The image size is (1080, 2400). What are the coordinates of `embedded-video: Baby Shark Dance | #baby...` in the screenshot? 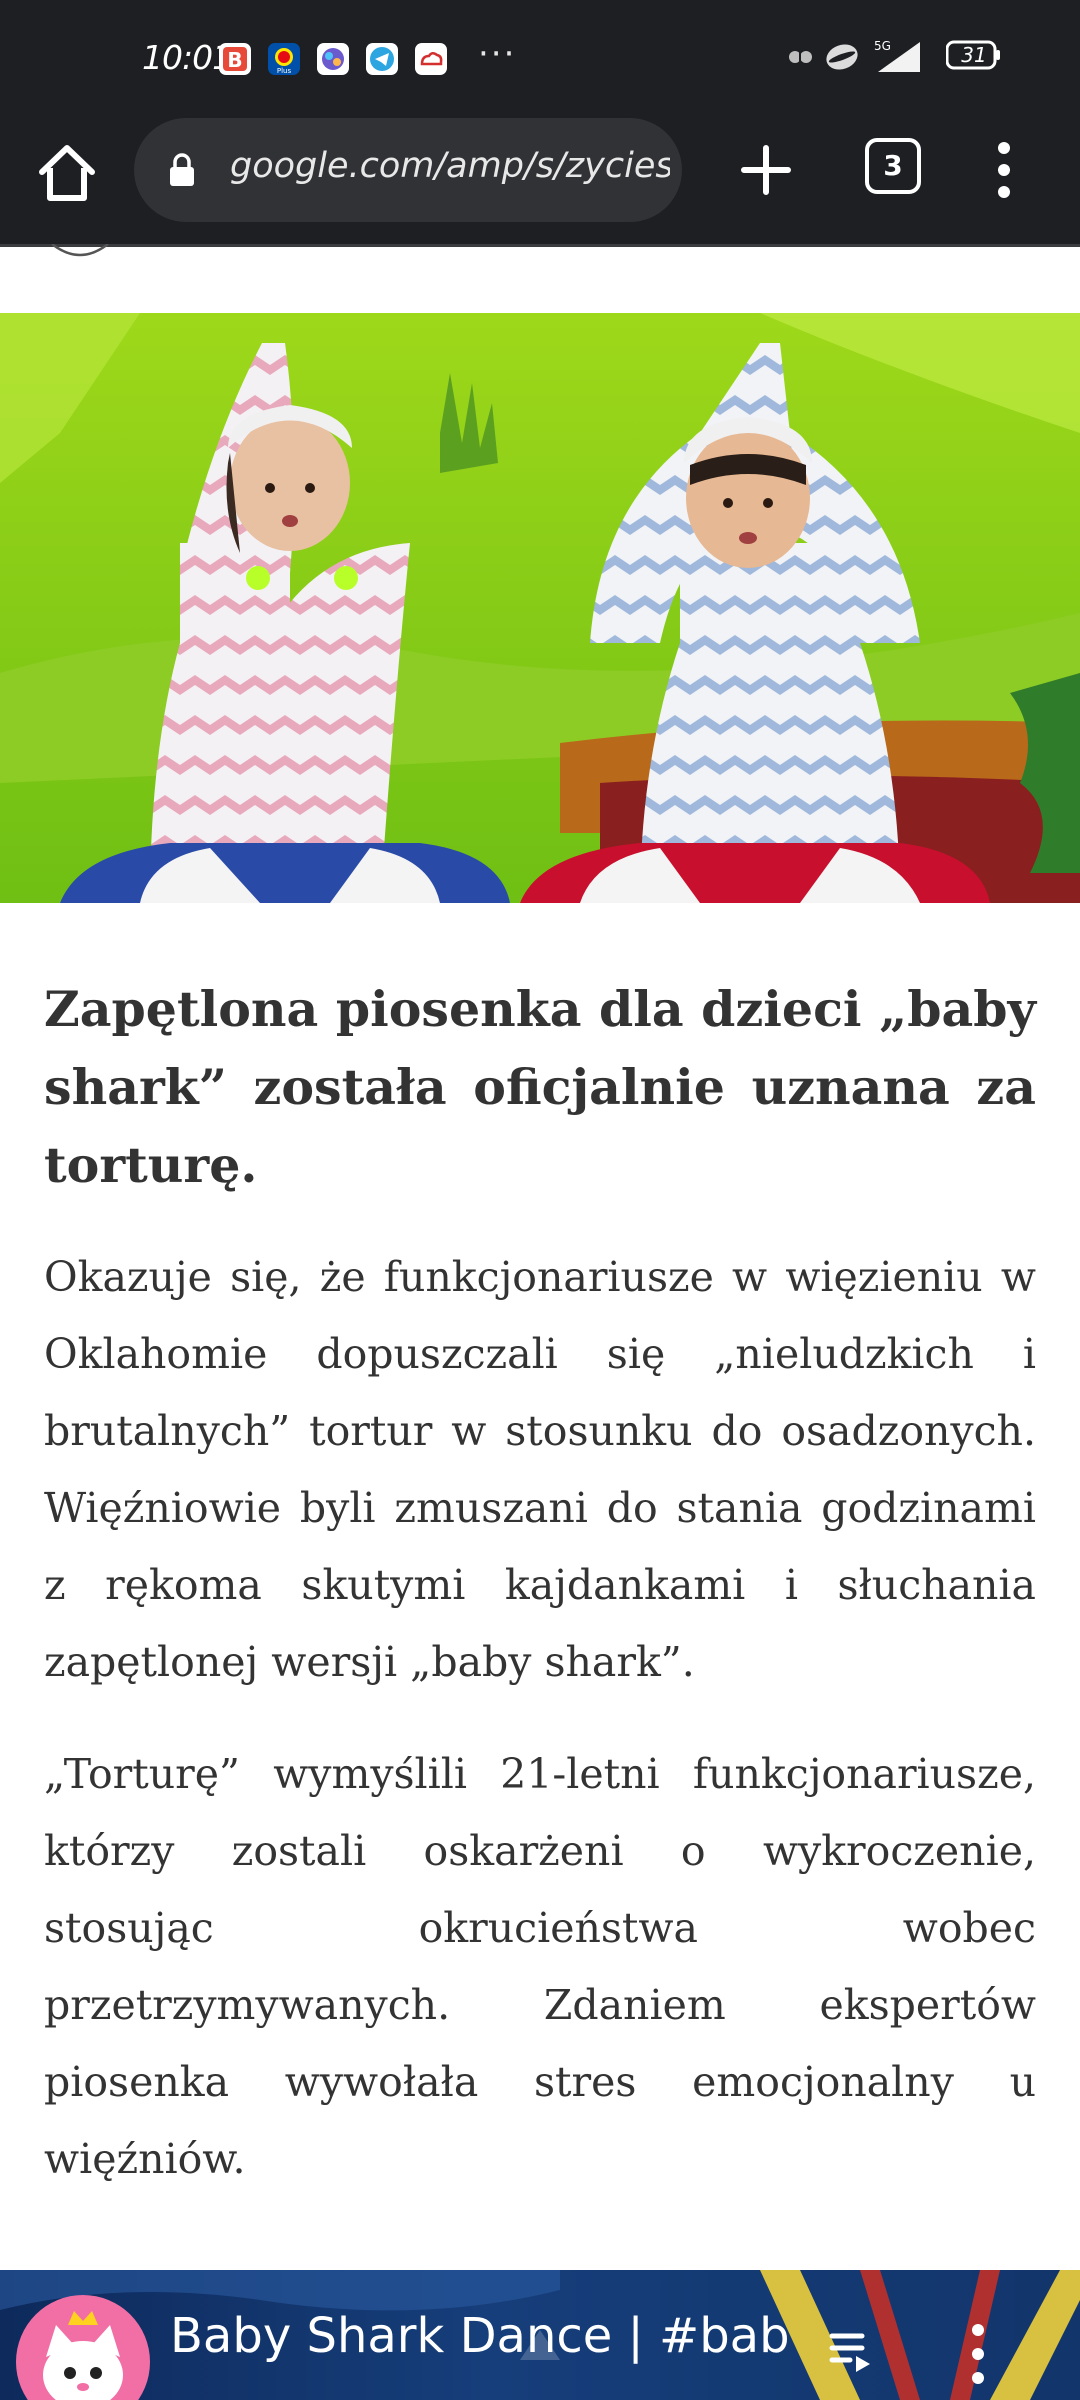 It's located at (540, 2335).